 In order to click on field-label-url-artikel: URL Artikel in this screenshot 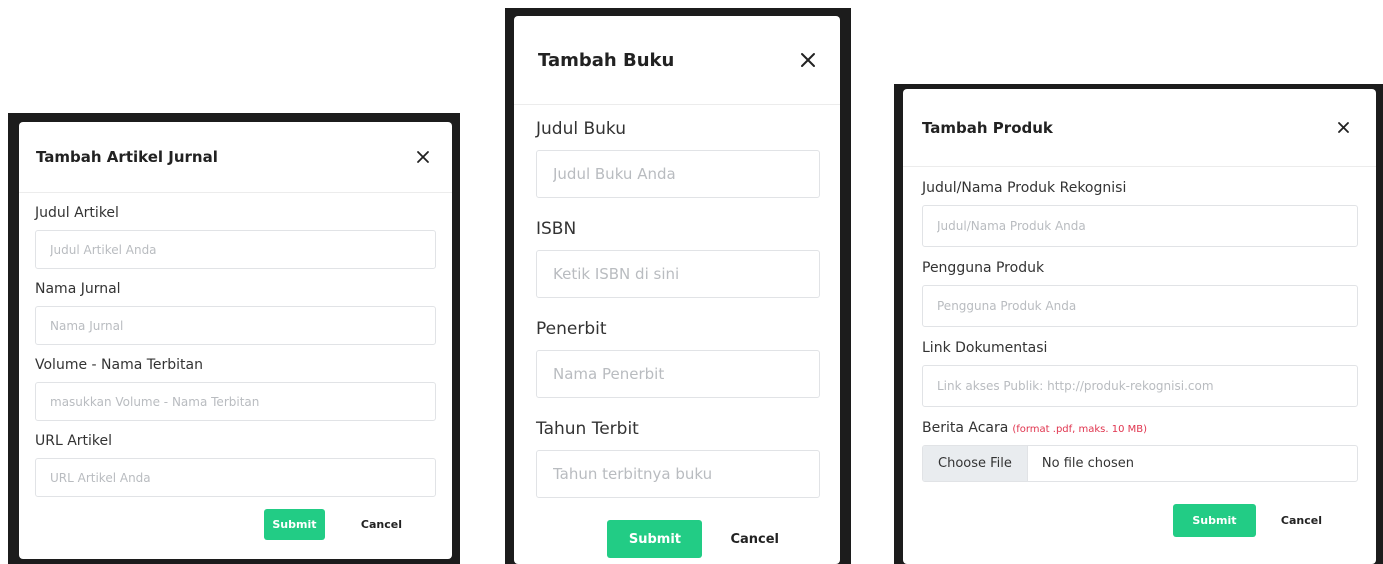, I will do `click(74, 441)`.